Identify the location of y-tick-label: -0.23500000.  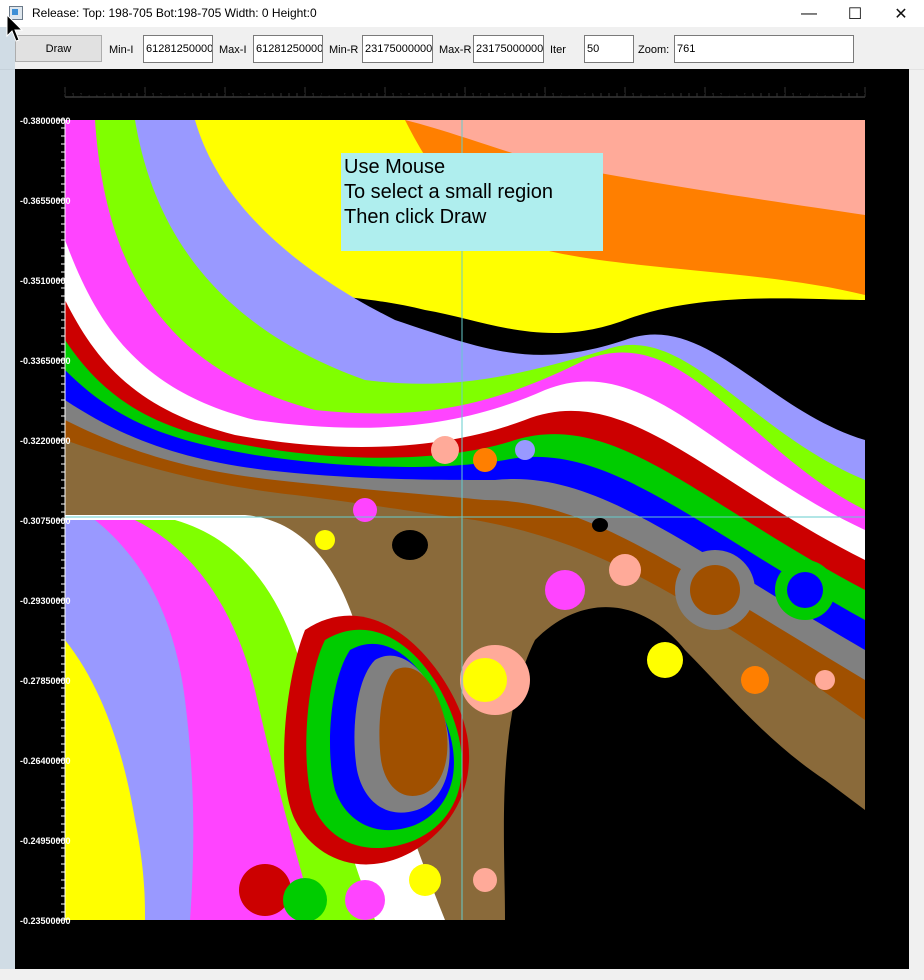
(45, 921).